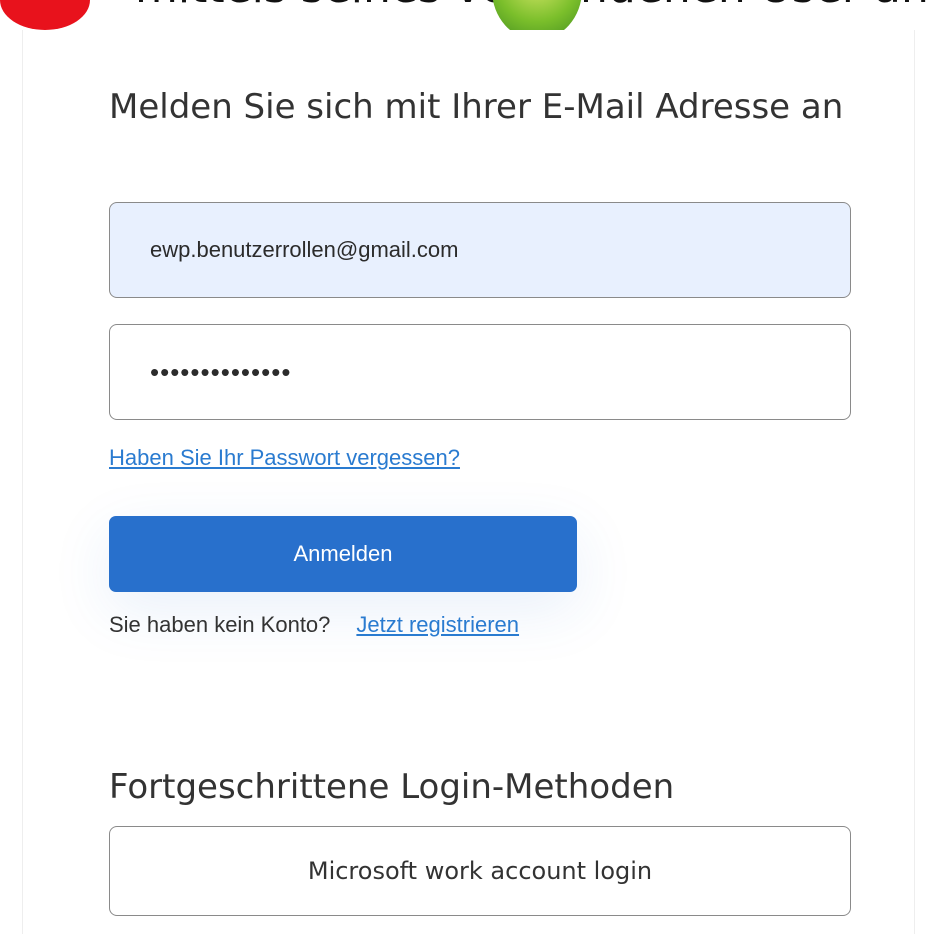 This screenshot has height=934, width=935. I want to click on signin-button: Anmelden, so click(343, 554).